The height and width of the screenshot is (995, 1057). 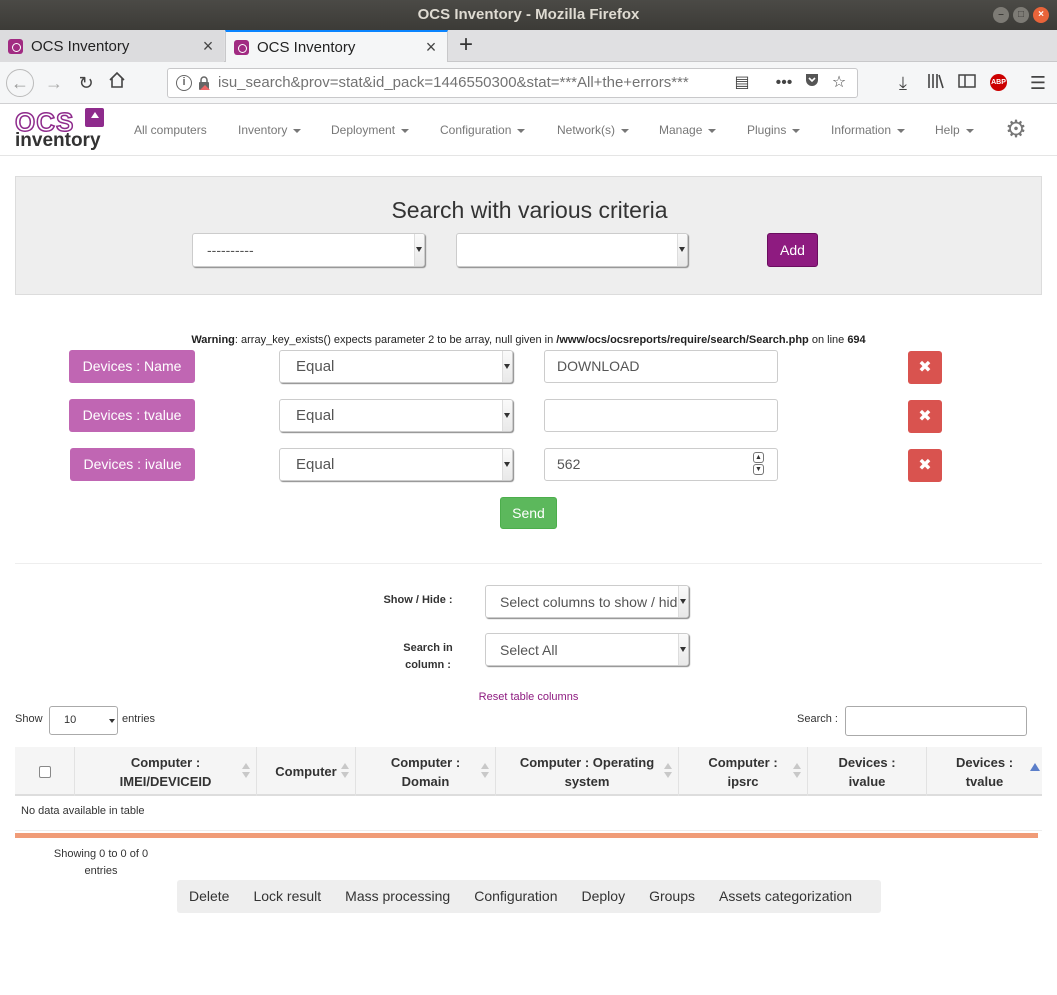 I want to click on sidebar-icon, so click(x=967, y=83).